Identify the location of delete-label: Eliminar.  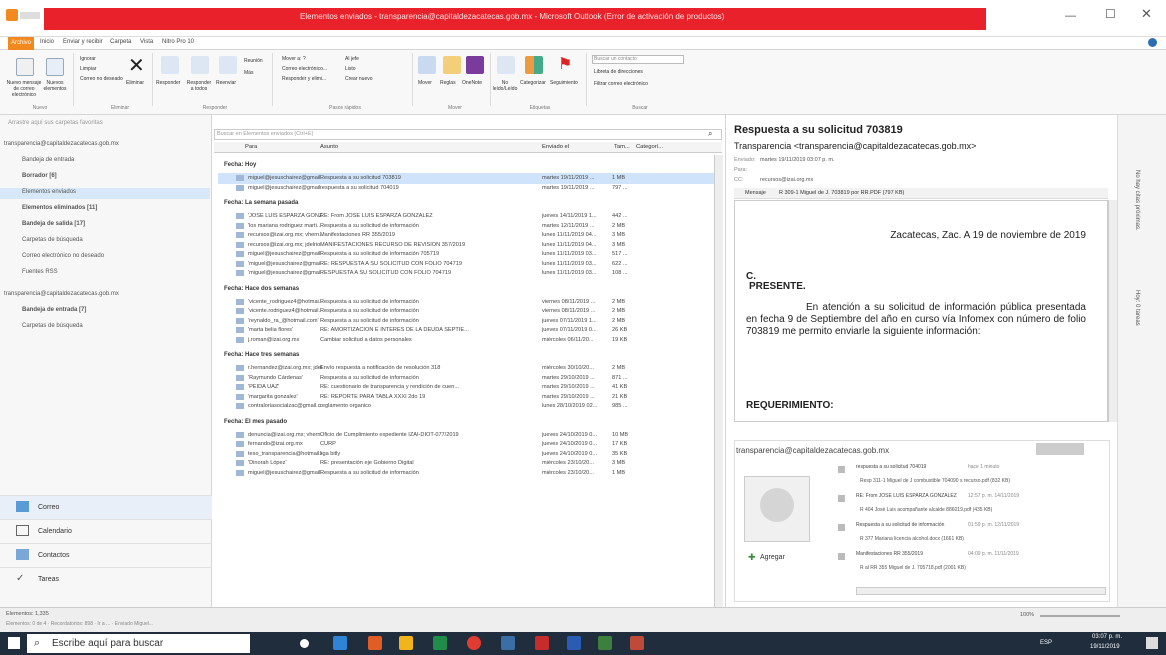
(135, 83).